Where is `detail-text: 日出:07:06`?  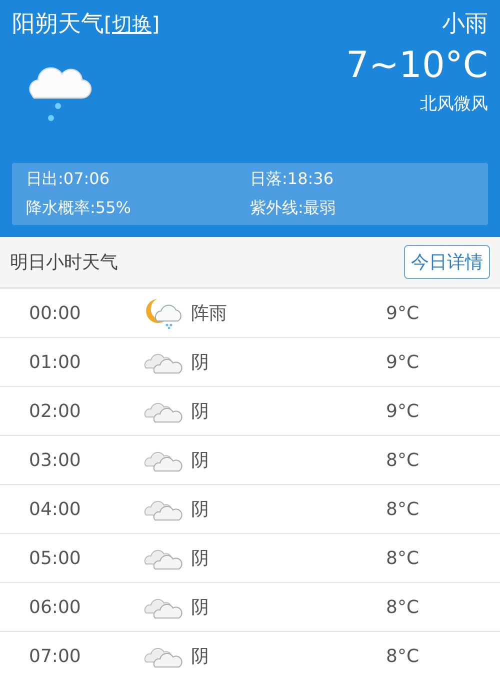
detail-text: 日出:07:06 is located at coordinates (68, 179).